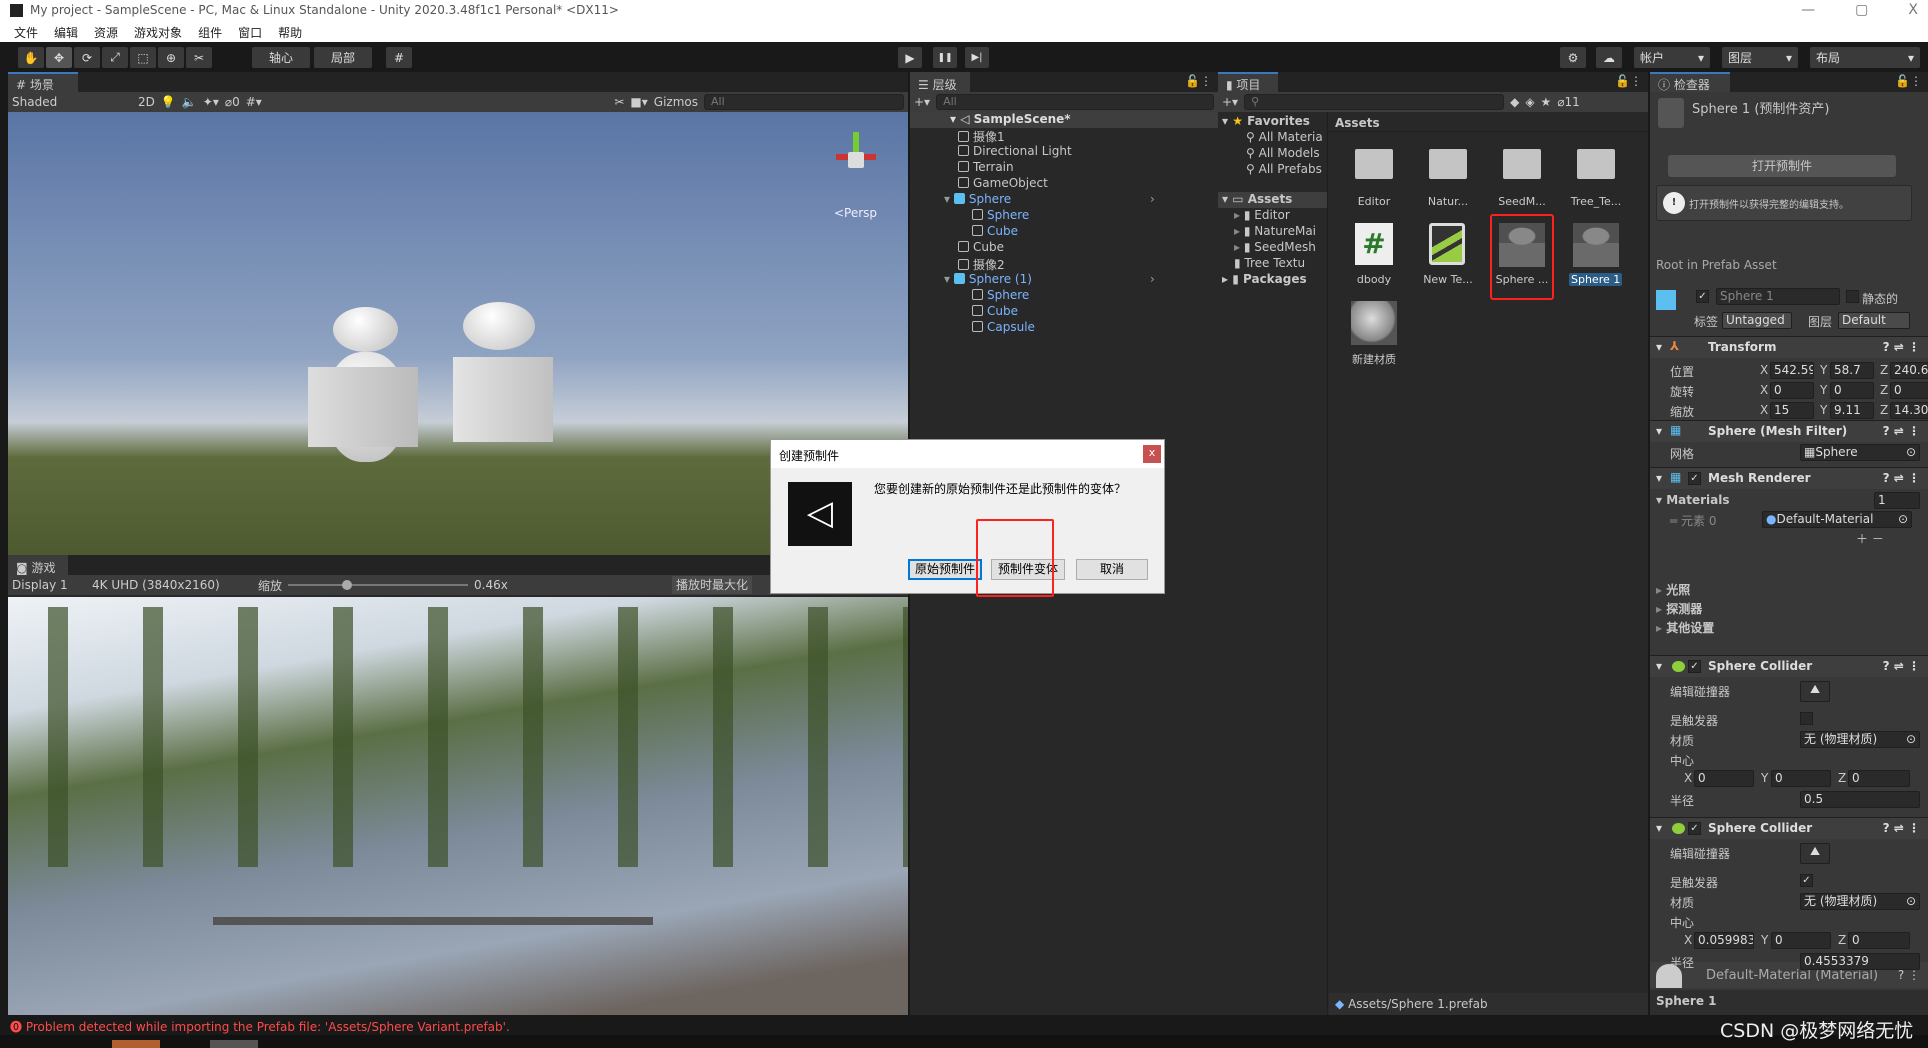 This screenshot has width=1928, height=1048. I want to click on account-dropdown: 帐户 ▾, so click(1672, 57).